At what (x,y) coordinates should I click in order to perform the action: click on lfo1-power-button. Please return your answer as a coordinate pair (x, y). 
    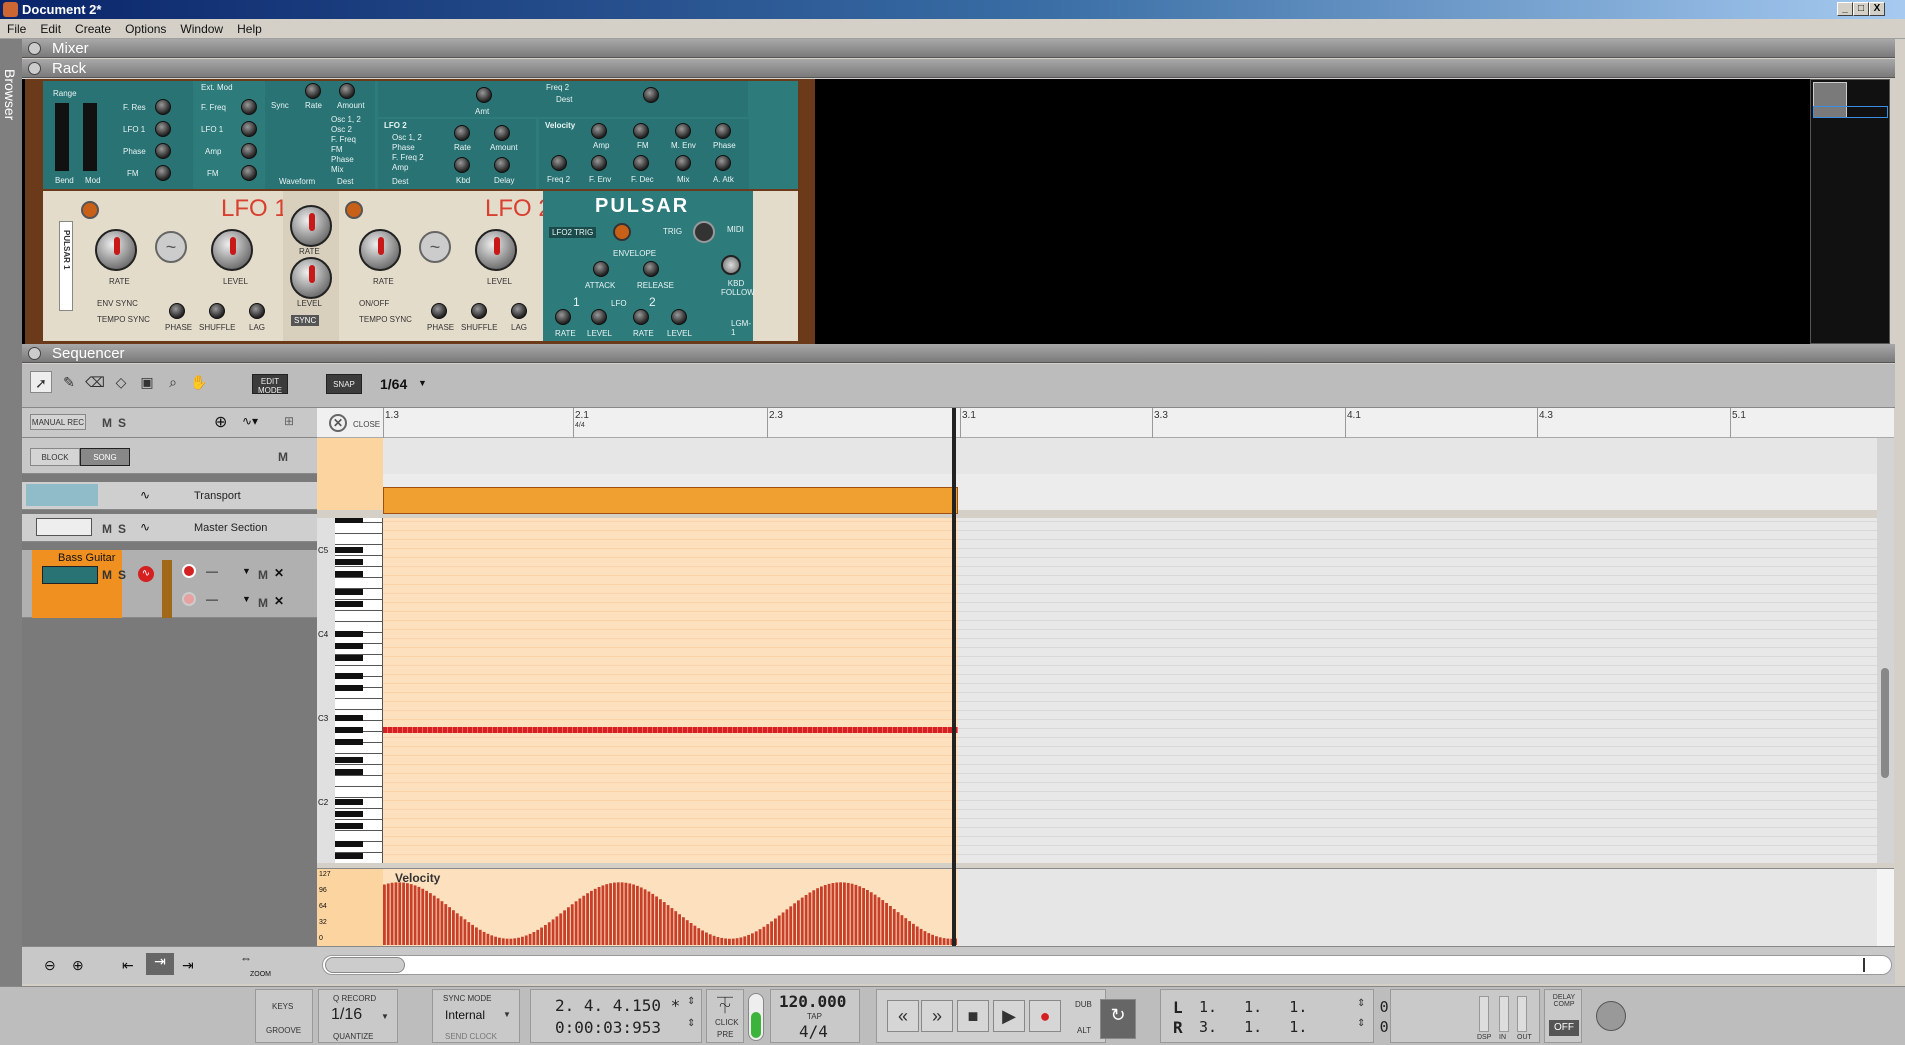
    Looking at the image, I should click on (90, 210).